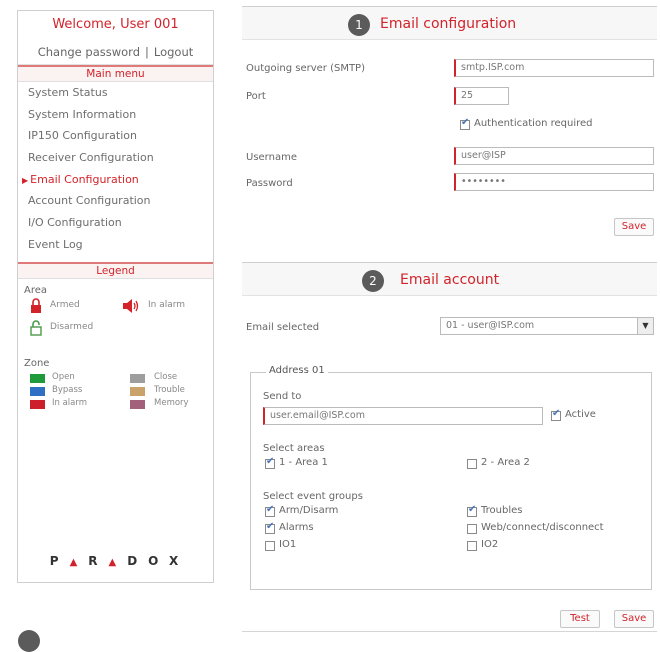  I want to click on test-button: Test, so click(580, 619).